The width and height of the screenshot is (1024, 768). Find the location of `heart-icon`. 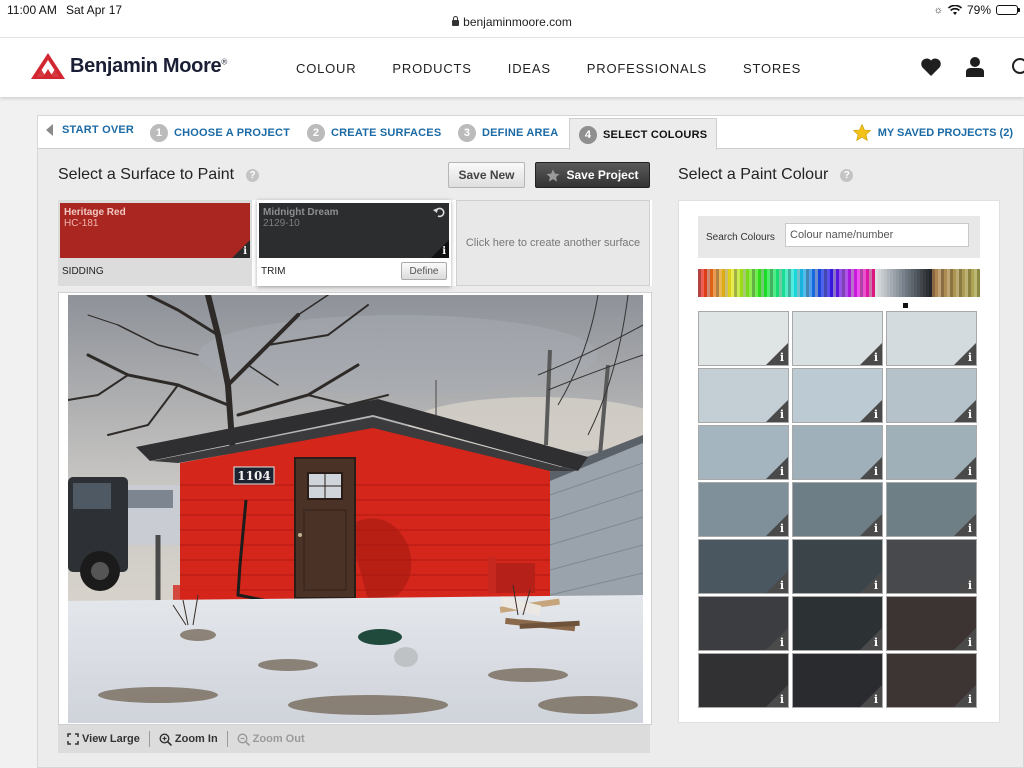

heart-icon is located at coordinates (931, 67).